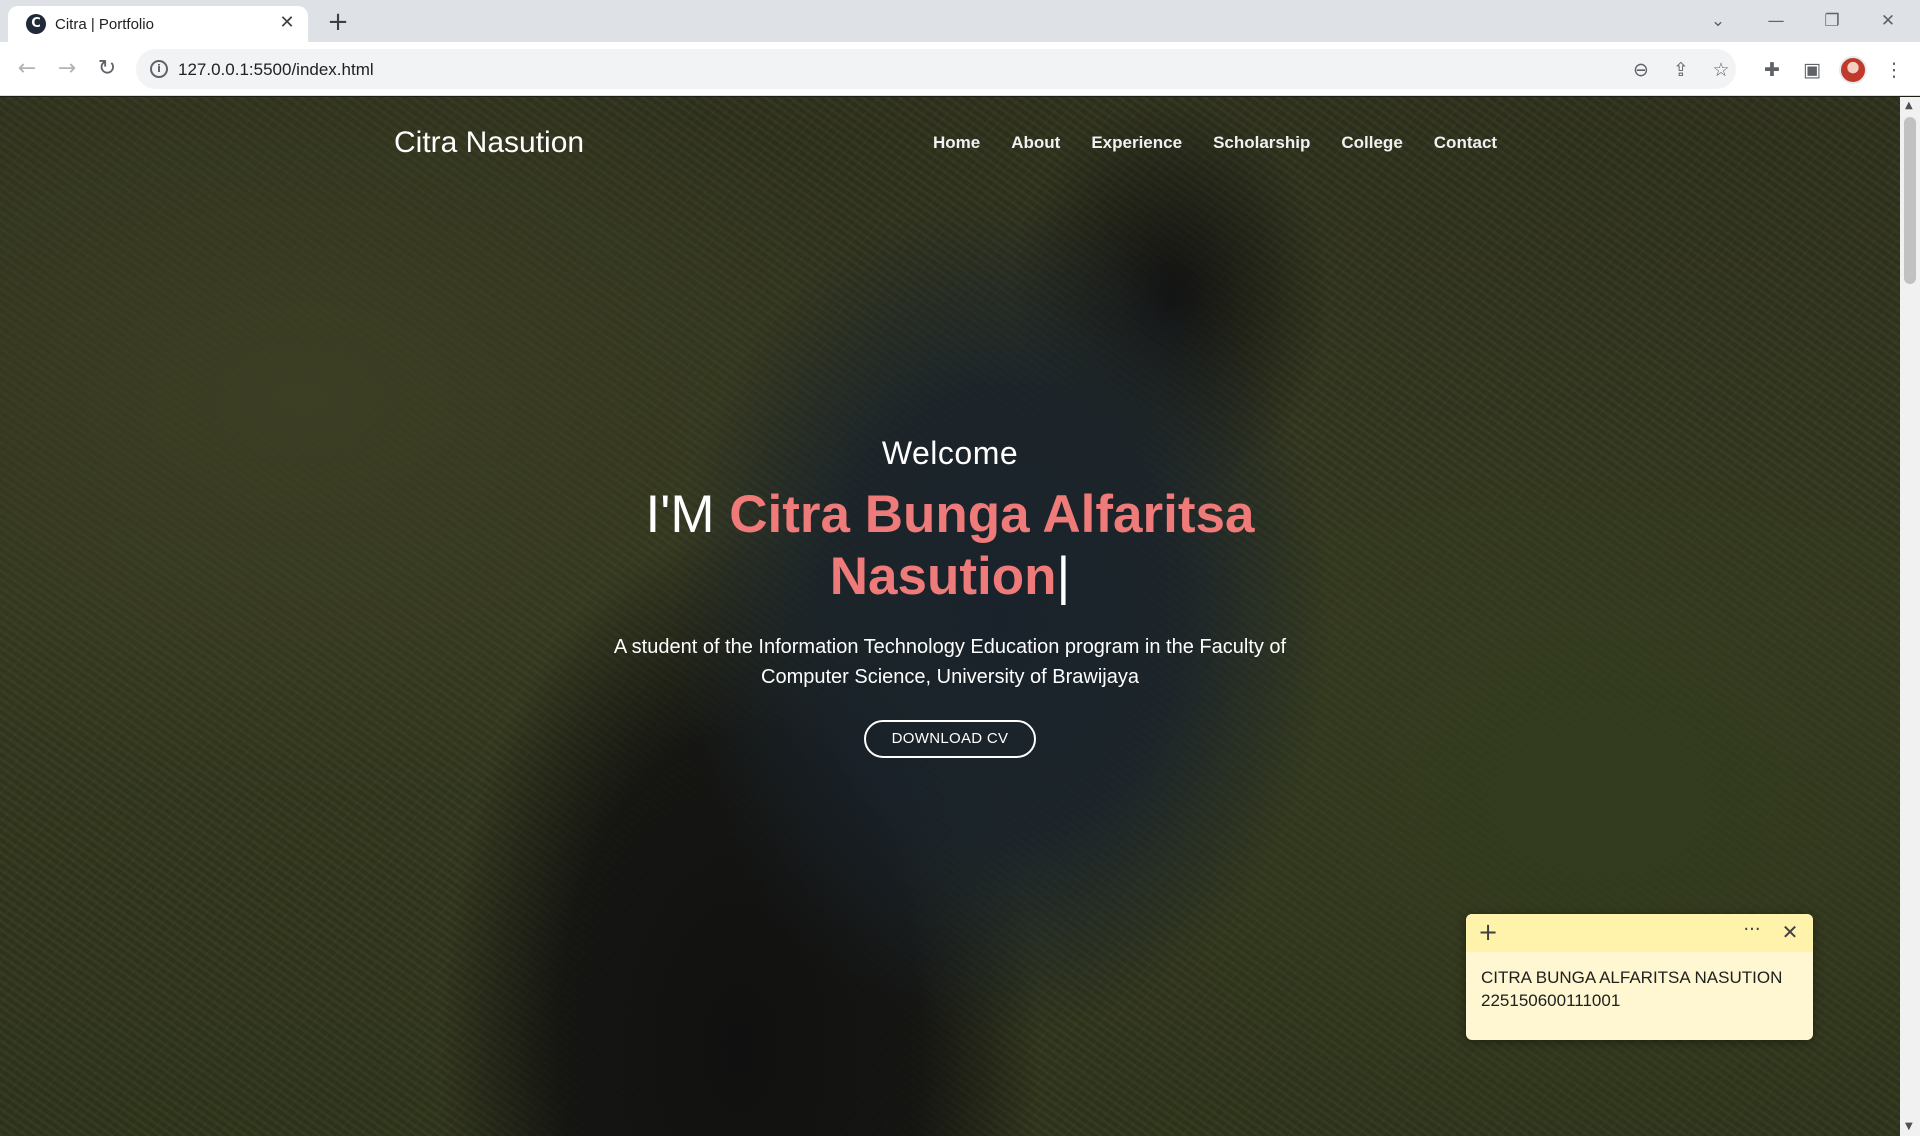 The image size is (1920, 1136). Describe the element at coordinates (67, 69) in the screenshot. I see `arrow-right-icon: →` at that location.